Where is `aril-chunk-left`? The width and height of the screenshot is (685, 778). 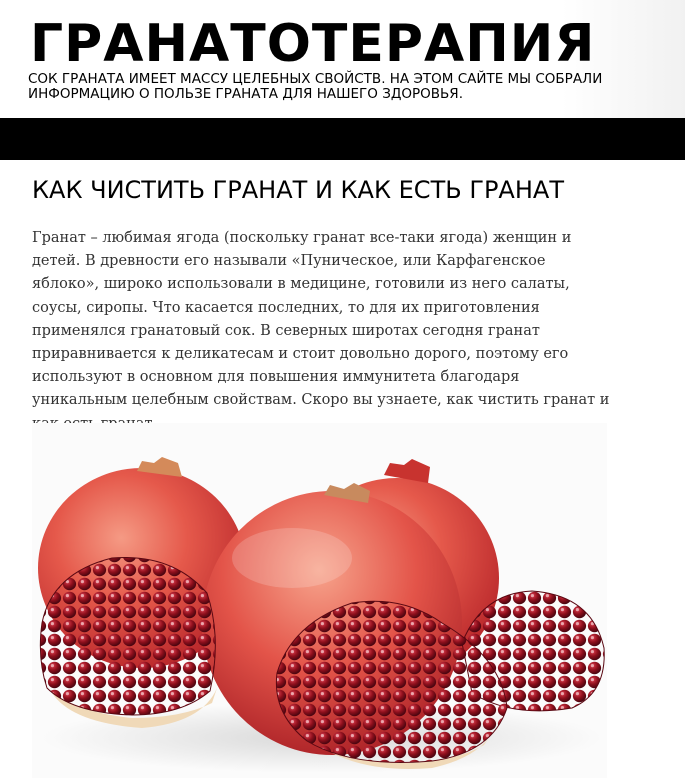 aril-chunk-left is located at coordinates (128, 642).